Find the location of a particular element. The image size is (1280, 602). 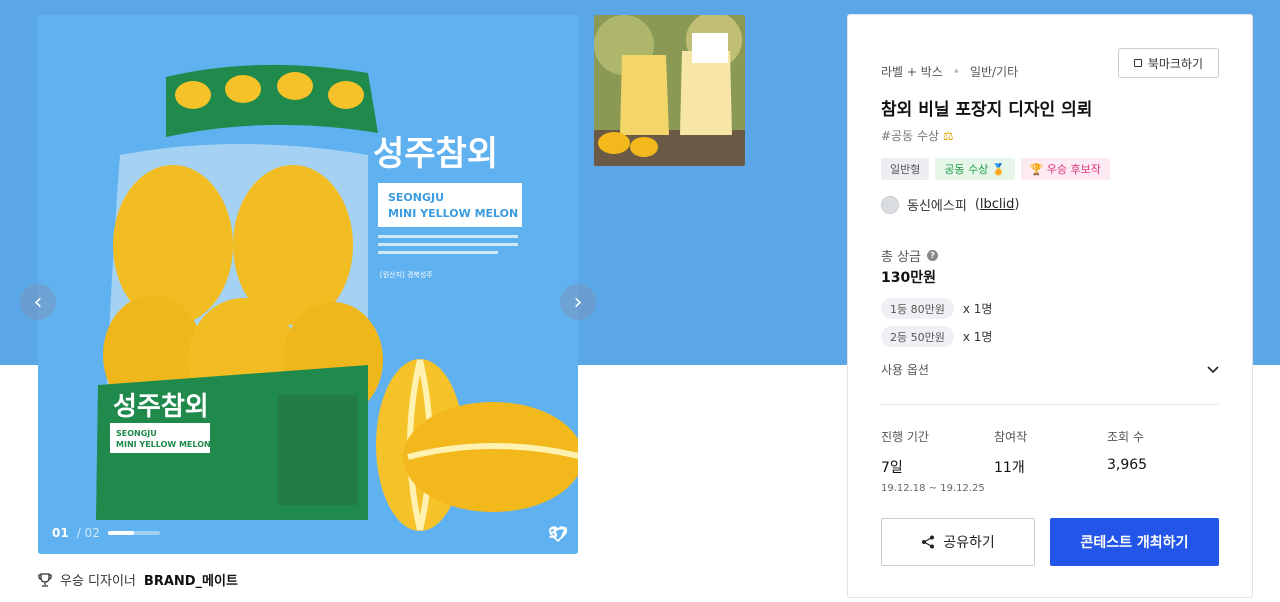

like-button: 37 is located at coordinates (558, 534).